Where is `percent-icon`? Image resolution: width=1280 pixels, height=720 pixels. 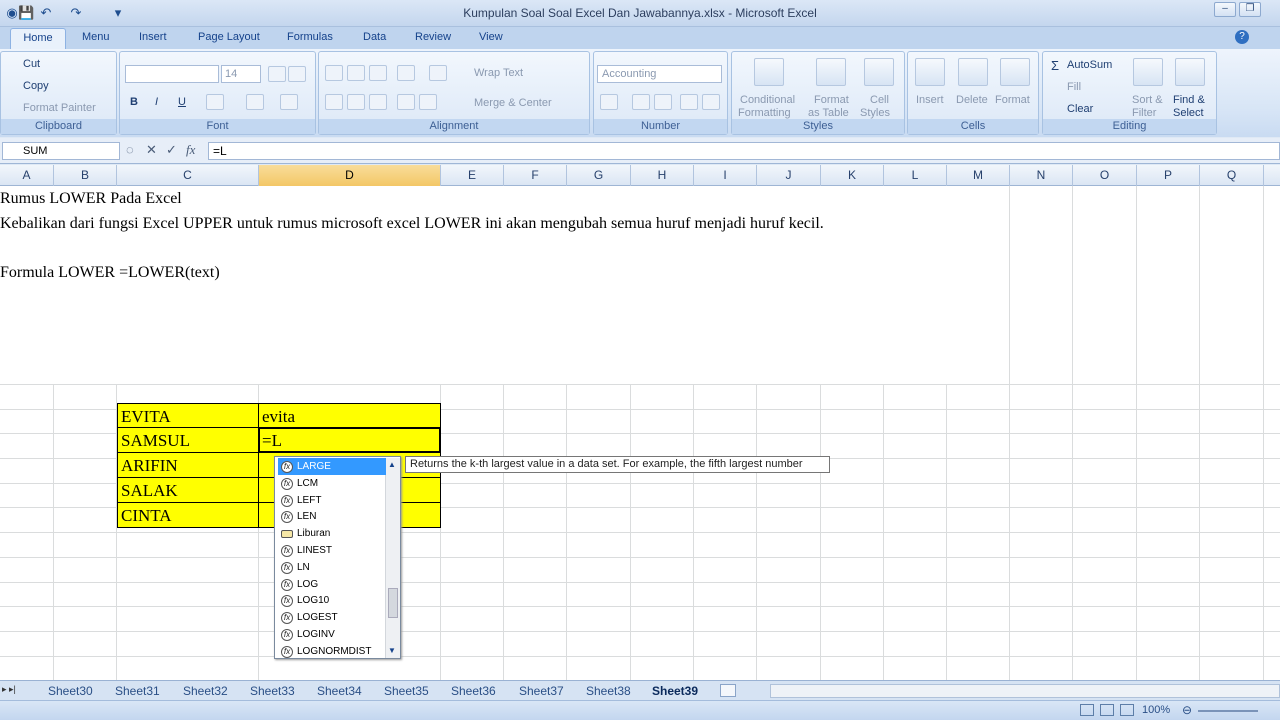 percent-icon is located at coordinates (641, 102).